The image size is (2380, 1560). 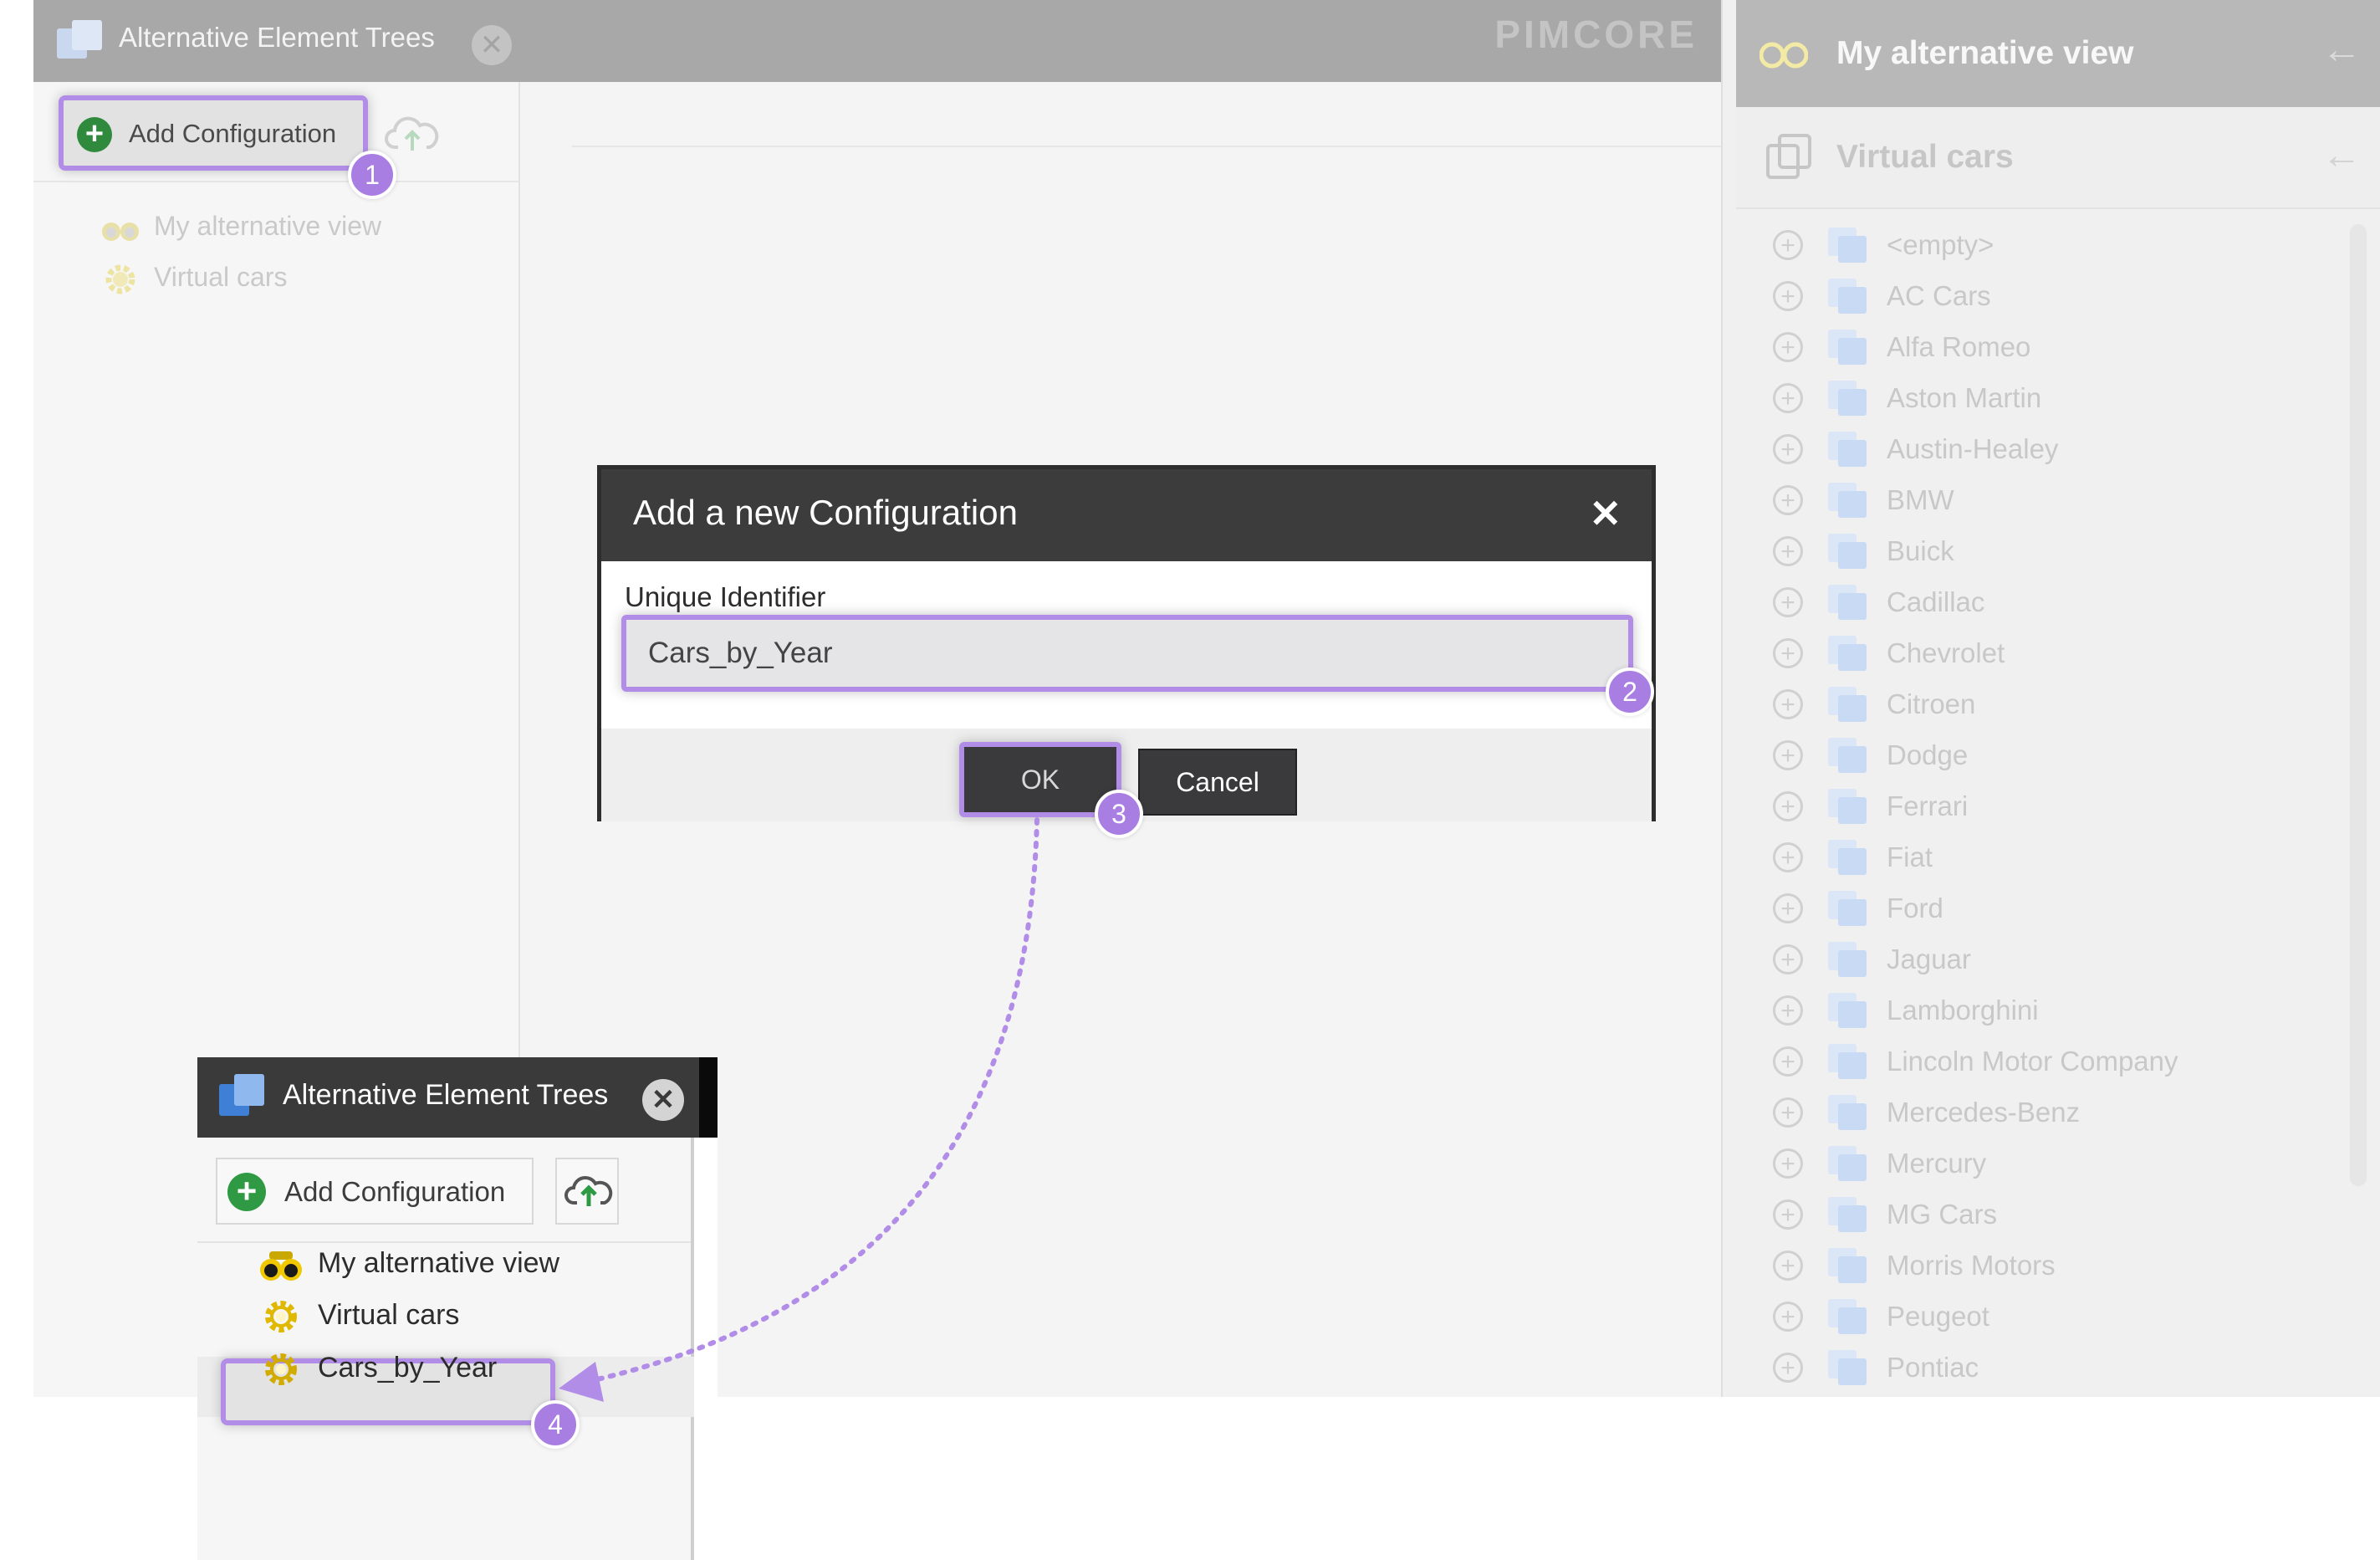 I want to click on step-badge-2: 2, so click(x=1630, y=691).